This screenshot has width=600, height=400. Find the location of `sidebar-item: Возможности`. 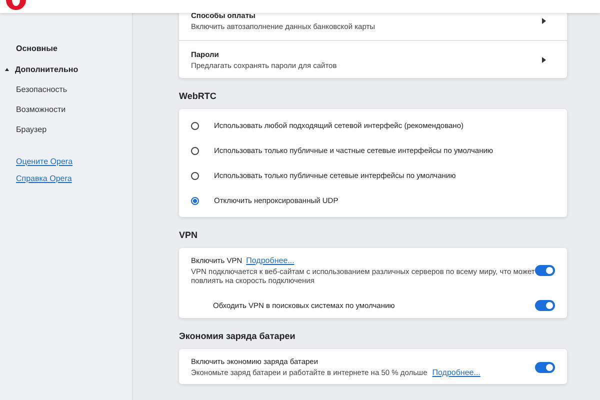

sidebar-item: Возможности is located at coordinates (66, 109).